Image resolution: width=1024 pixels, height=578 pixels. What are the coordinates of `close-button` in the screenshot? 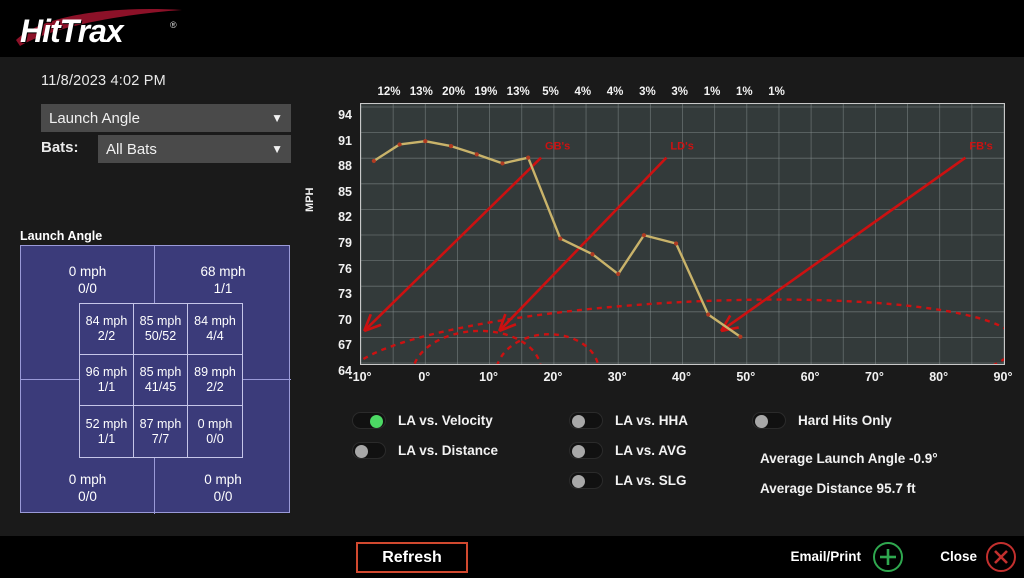 It's located at (1001, 557).